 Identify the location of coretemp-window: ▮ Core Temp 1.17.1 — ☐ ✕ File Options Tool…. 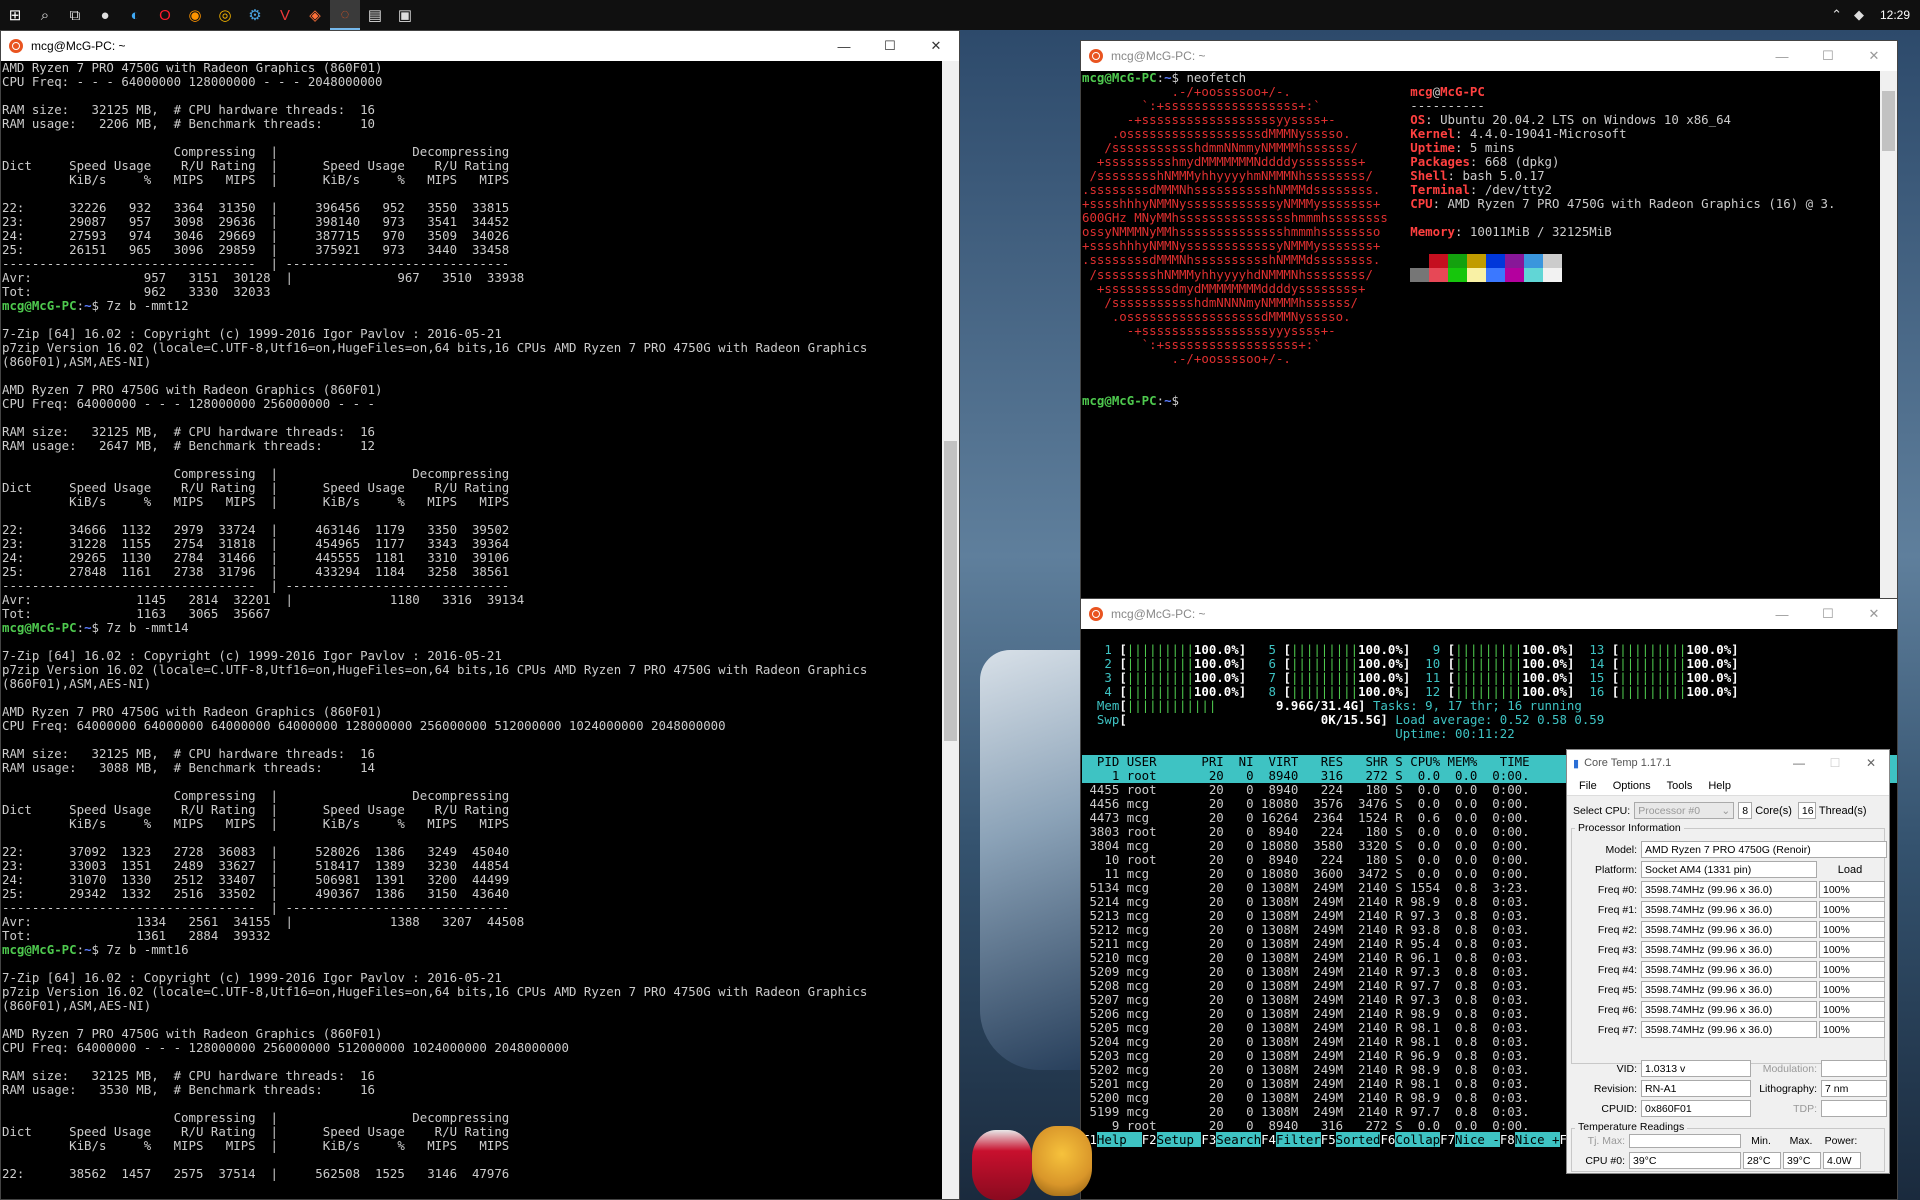
(1728, 961).